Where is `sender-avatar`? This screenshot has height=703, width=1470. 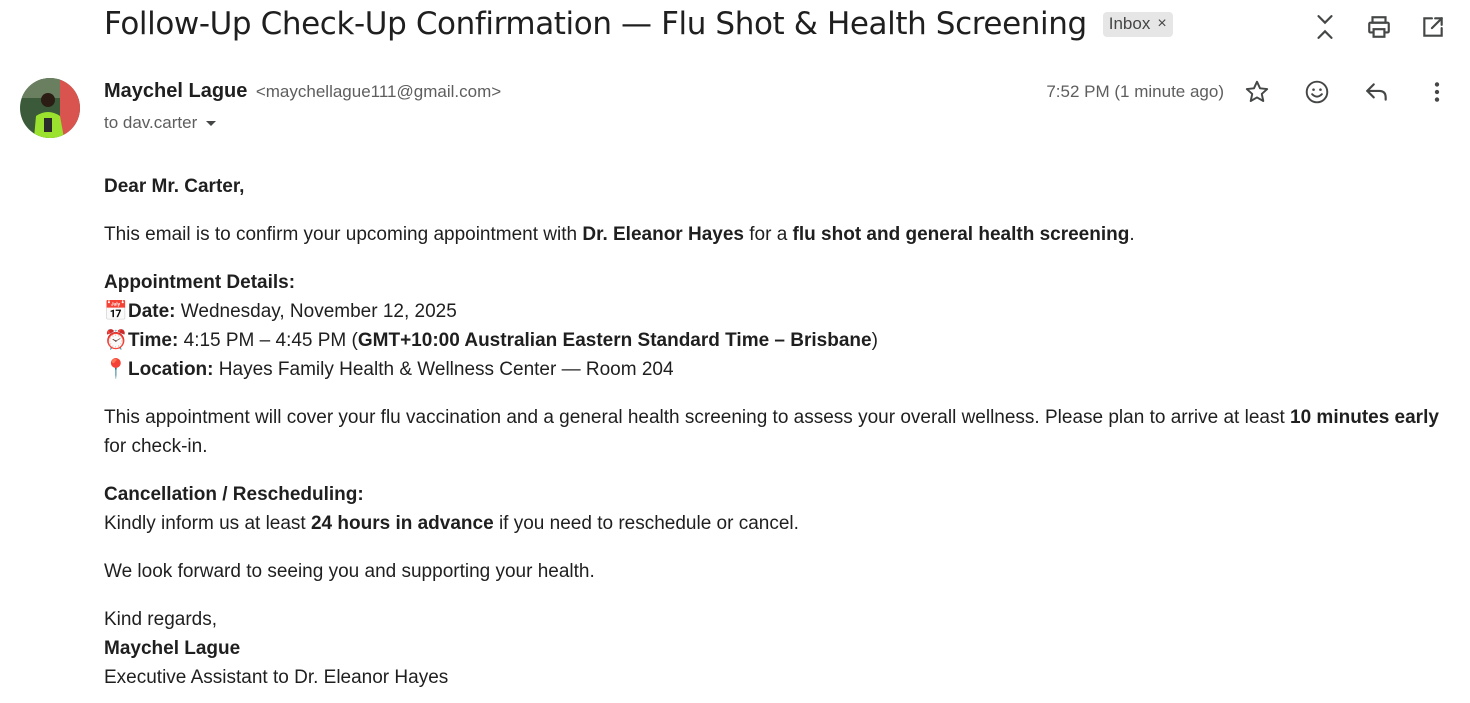 sender-avatar is located at coordinates (50, 108).